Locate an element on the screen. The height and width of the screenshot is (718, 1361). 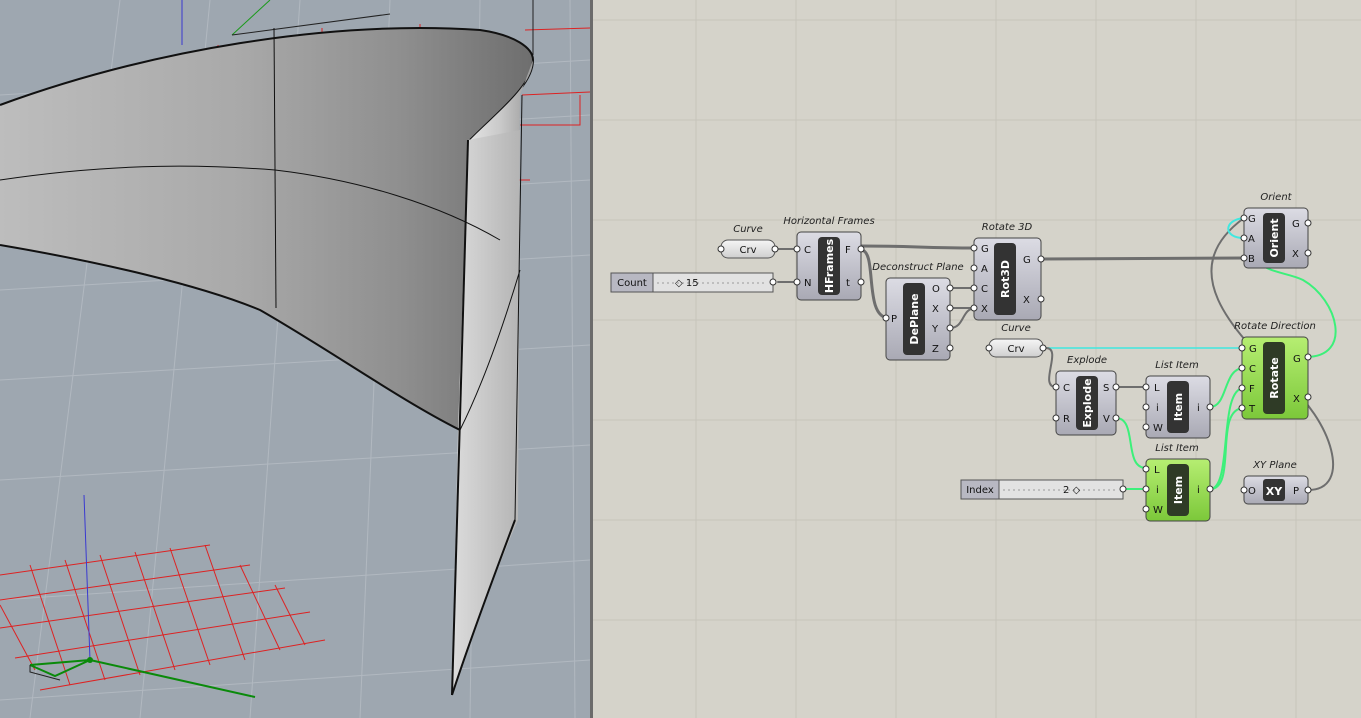
orient-title: Orient is located at coordinates (1276, 197).